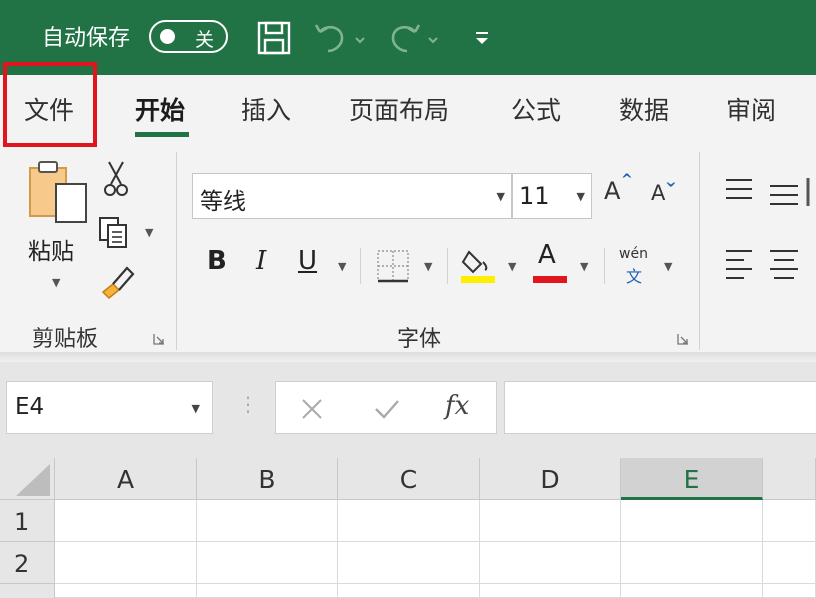 The height and width of the screenshot is (598, 816). I want to click on cell-f3, so click(789, 591).